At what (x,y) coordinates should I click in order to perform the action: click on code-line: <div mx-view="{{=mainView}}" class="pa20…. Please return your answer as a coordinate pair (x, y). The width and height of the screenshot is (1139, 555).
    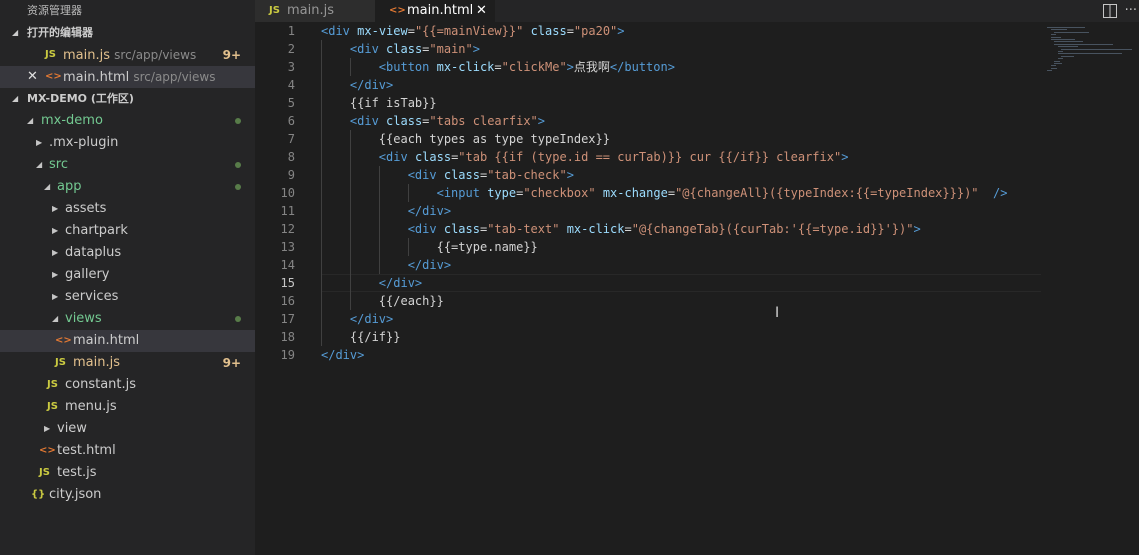
    Looking at the image, I should click on (681, 31).